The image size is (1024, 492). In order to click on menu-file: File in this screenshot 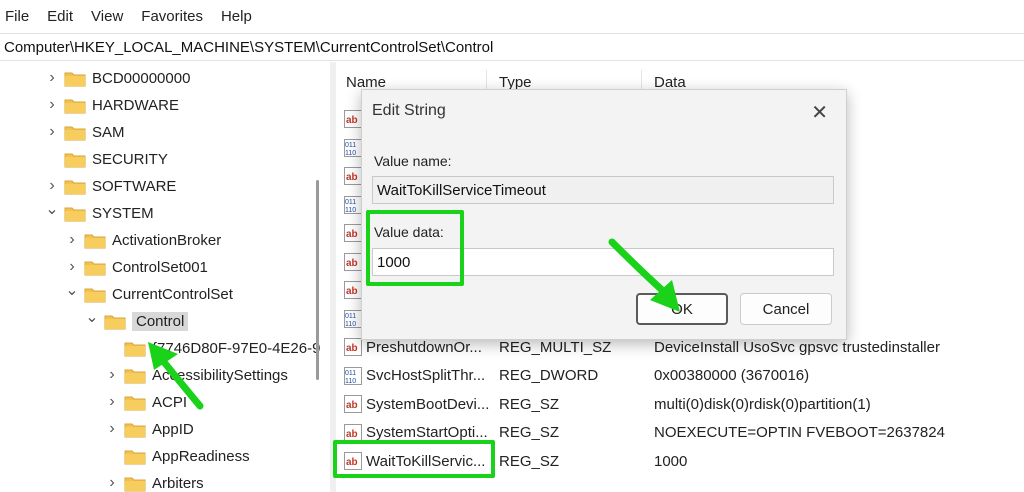, I will do `click(17, 16)`.